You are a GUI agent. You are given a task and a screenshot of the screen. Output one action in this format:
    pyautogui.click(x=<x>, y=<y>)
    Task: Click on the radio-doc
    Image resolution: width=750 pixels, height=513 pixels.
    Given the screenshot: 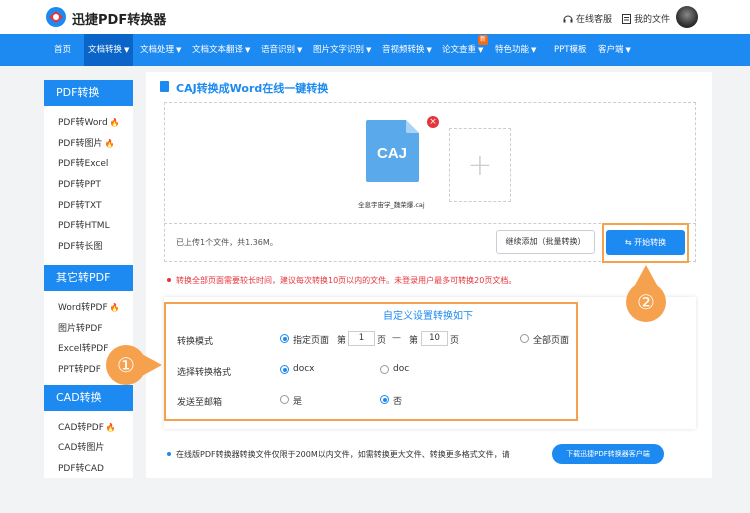 What is the action you would take?
    pyautogui.click(x=384, y=369)
    